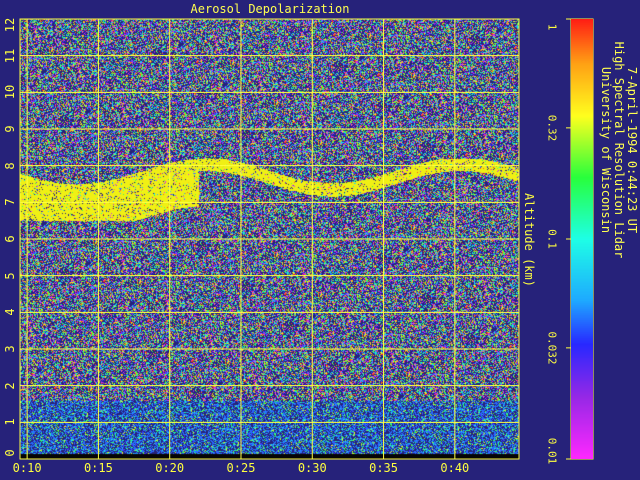 The height and width of the screenshot is (480, 640). What do you see at coordinates (10, 25) in the screenshot?
I see `y-tick-label: 12` at bounding box center [10, 25].